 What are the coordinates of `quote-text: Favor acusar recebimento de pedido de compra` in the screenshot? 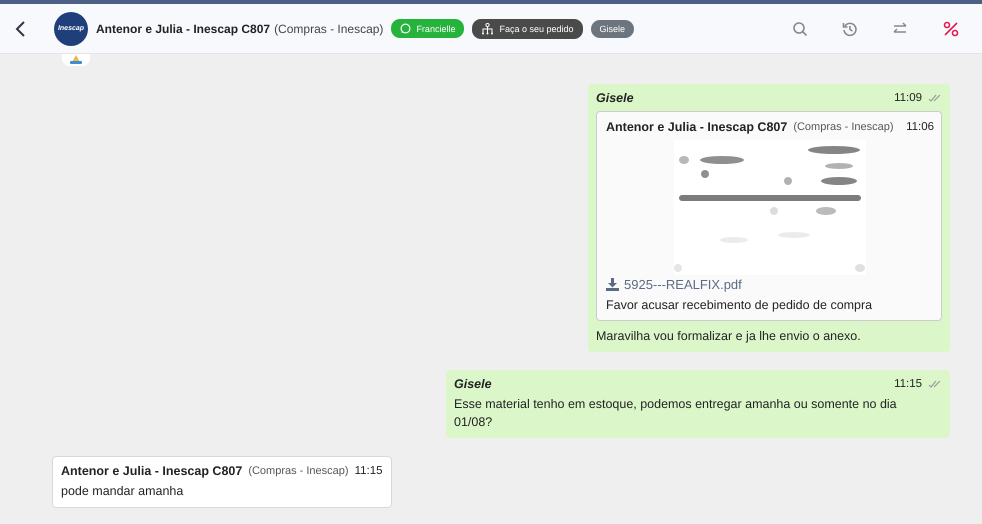 It's located at (740, 305).